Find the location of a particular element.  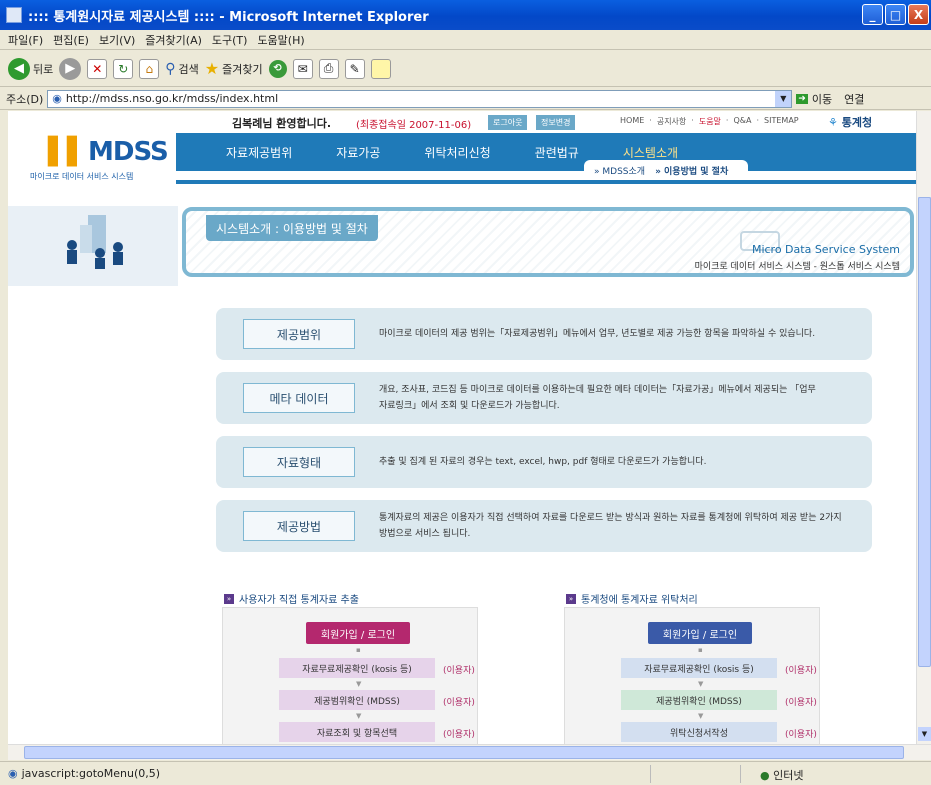

main-nav: 자료제공범위 자료가공 위탁처리신청 관련법규 시스템소개 is located at coordinates (546, 152).